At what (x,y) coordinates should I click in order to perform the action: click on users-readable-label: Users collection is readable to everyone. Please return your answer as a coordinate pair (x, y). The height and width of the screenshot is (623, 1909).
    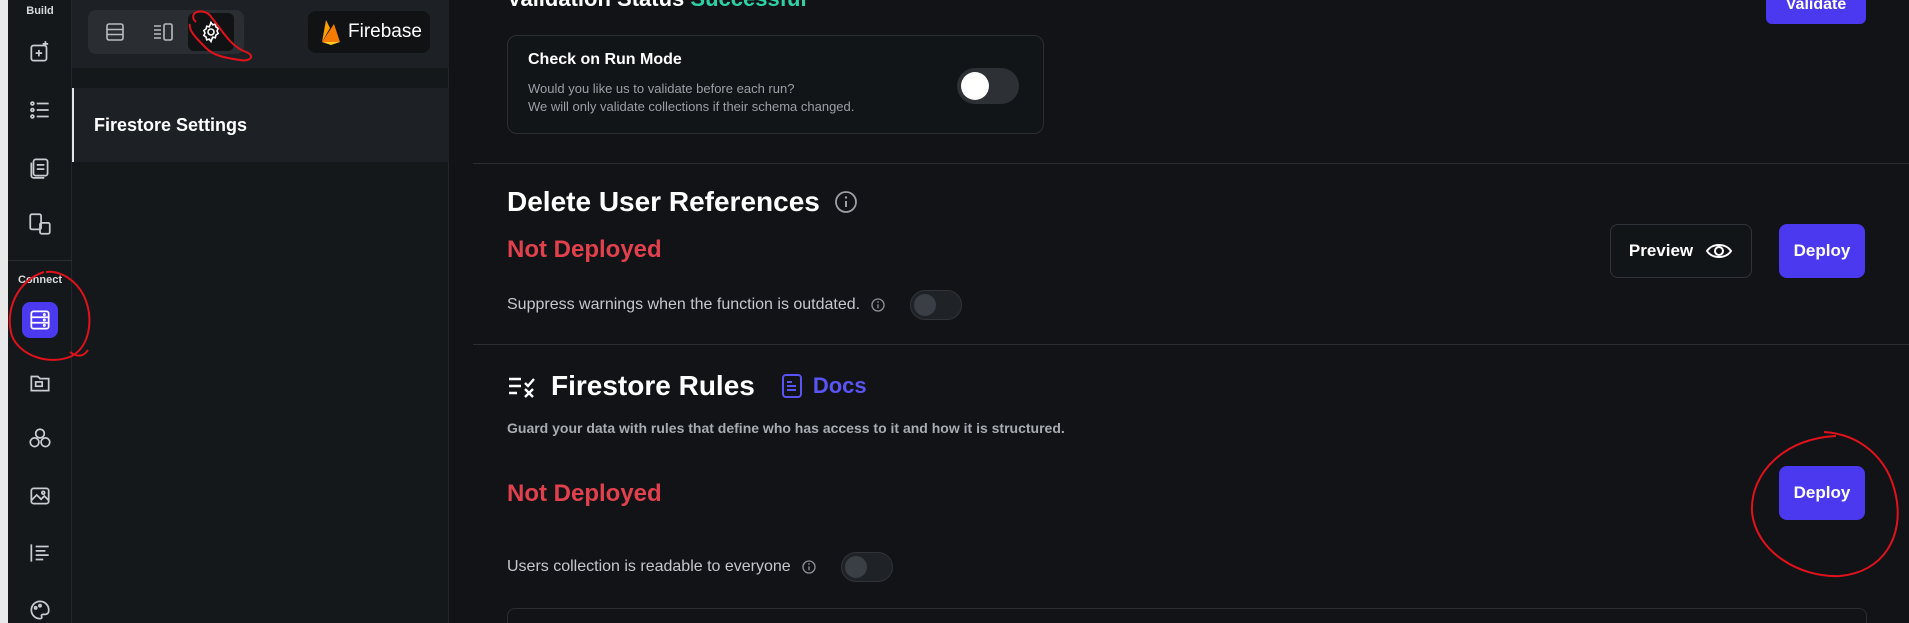
    Looking at the image, I should click on (649, 566).